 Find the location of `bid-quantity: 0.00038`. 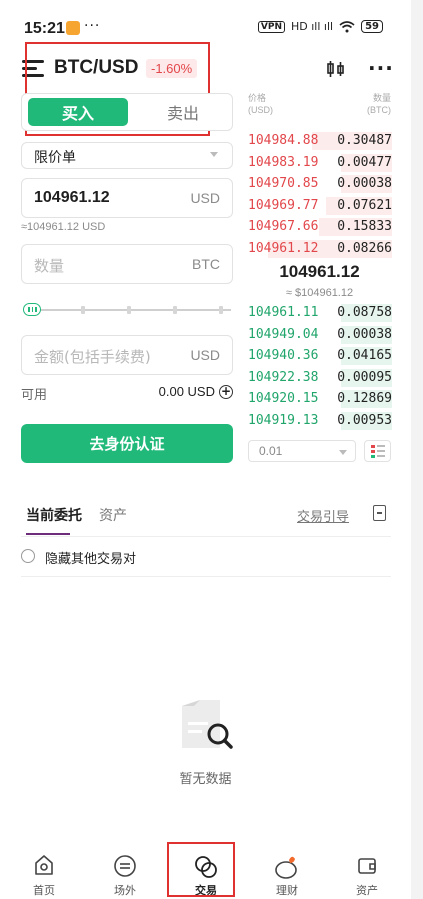

bid-quantity: 0.00038 is located at coordinates (364, 334).